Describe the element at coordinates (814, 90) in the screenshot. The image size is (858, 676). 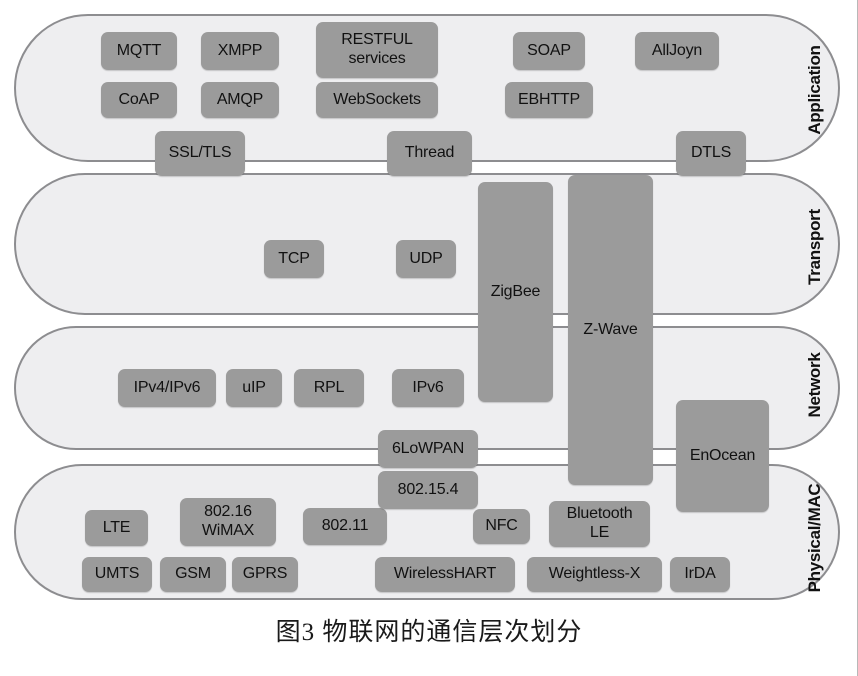
I see `layer-label-application: Application` at that location.